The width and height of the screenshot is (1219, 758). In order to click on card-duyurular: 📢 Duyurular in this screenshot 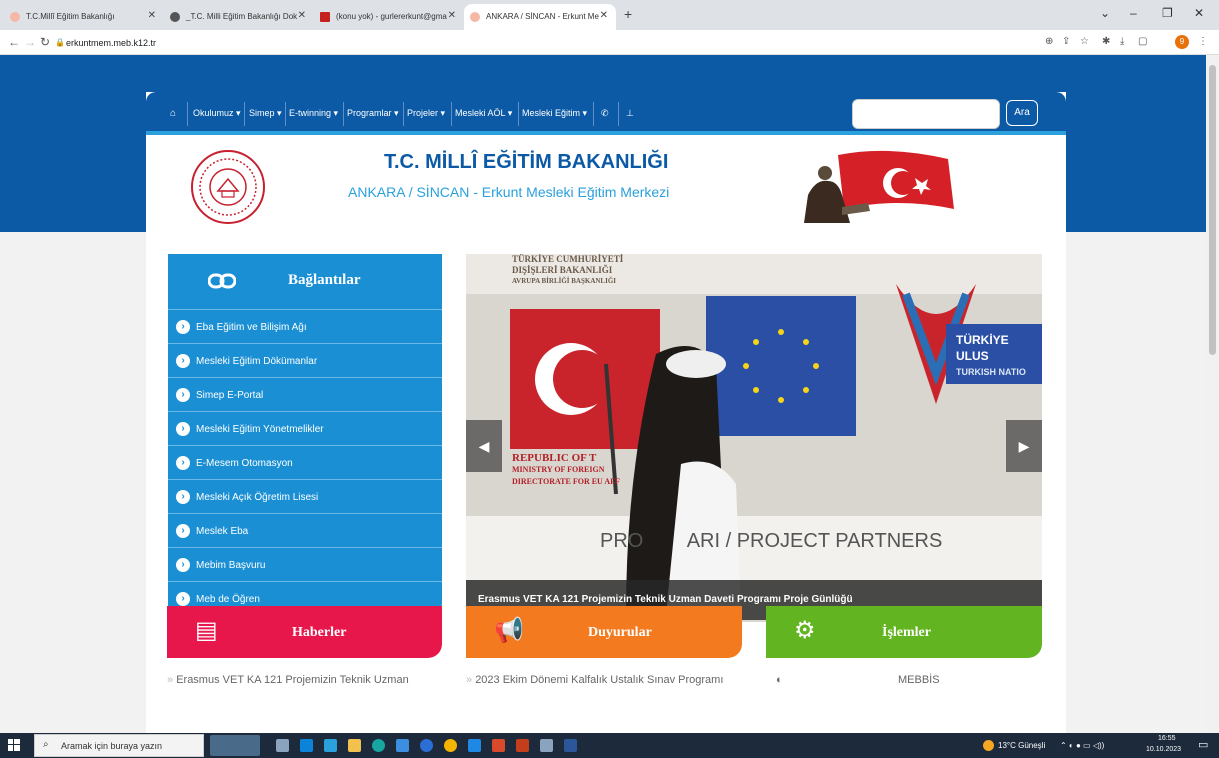, I will do `click(604, 632)`.